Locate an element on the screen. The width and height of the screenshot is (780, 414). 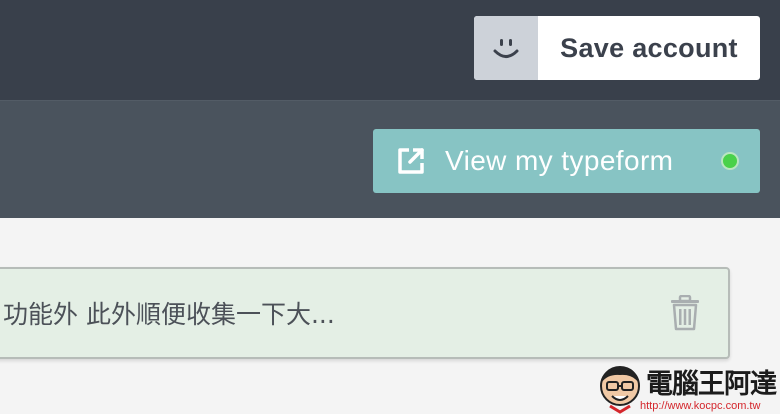
live-status-dot is located at coordinates (730, 161).